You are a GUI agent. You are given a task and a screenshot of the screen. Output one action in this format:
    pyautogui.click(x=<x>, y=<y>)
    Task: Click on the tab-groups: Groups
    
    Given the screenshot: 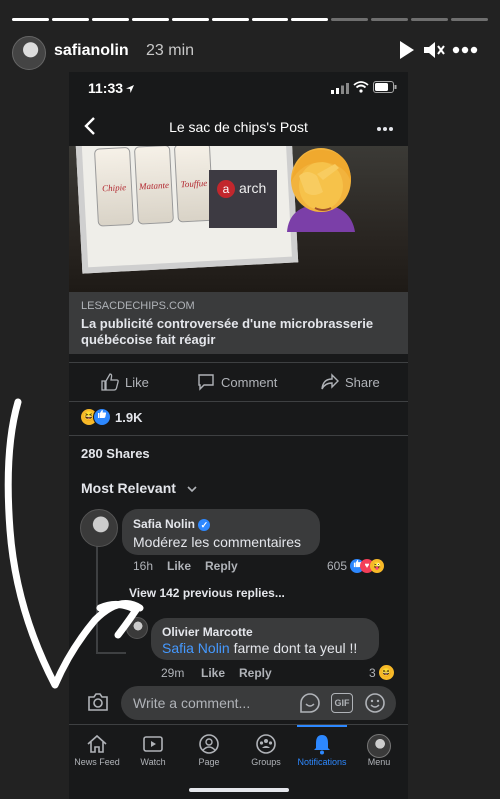 What is the action you would take?
    pyautogui.click(x=266, y=750)
    